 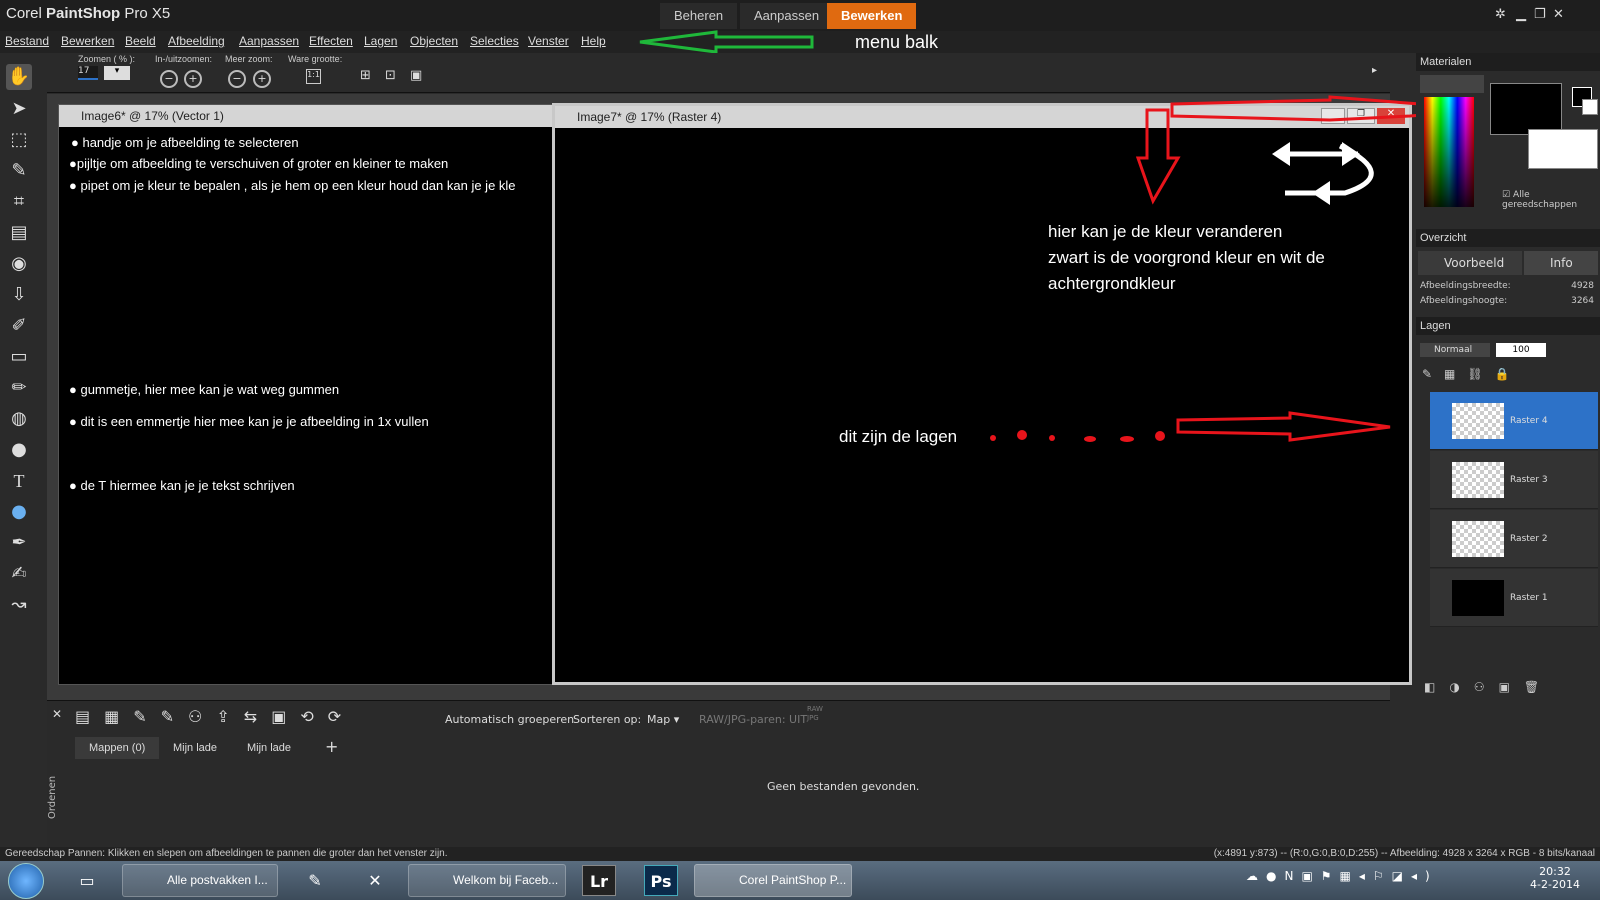 What do you see at coordinates (19, 481) in the screenshot?
I see `text-tool-icon: T` at bounding box center [19, 481].